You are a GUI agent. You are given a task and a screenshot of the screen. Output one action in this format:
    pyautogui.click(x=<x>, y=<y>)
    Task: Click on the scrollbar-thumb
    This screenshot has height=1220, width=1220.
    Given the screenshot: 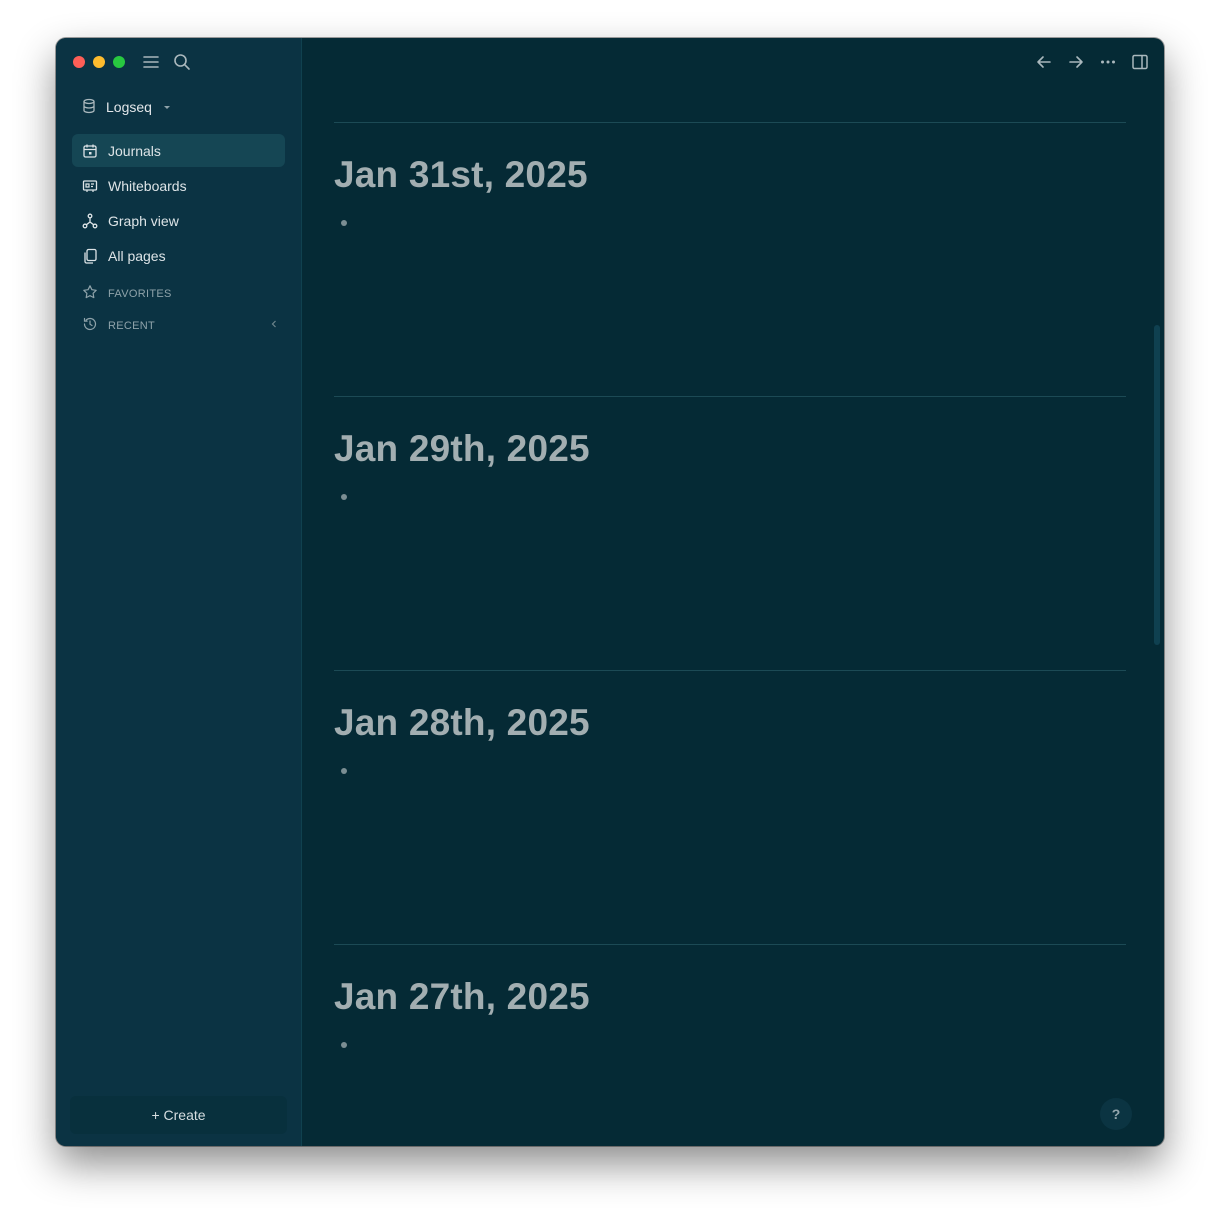 What is the action you would take?
    pyautogui.click(x=1157, y=485)
    